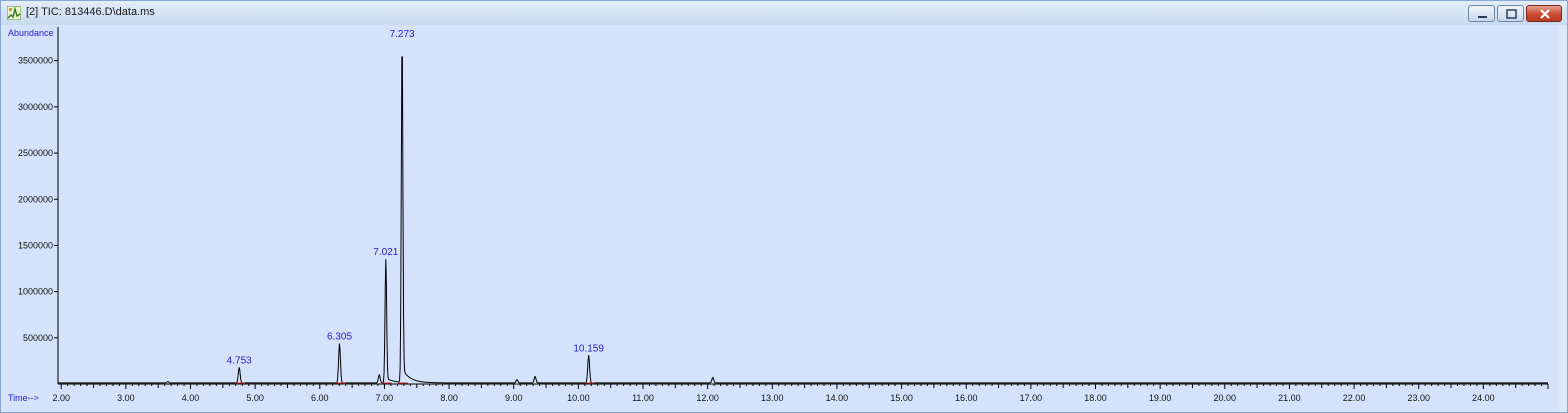  Describe the element at coordinates (1095, 398) in the screenshot. I see `x-tick-label: 18.00` at that location.